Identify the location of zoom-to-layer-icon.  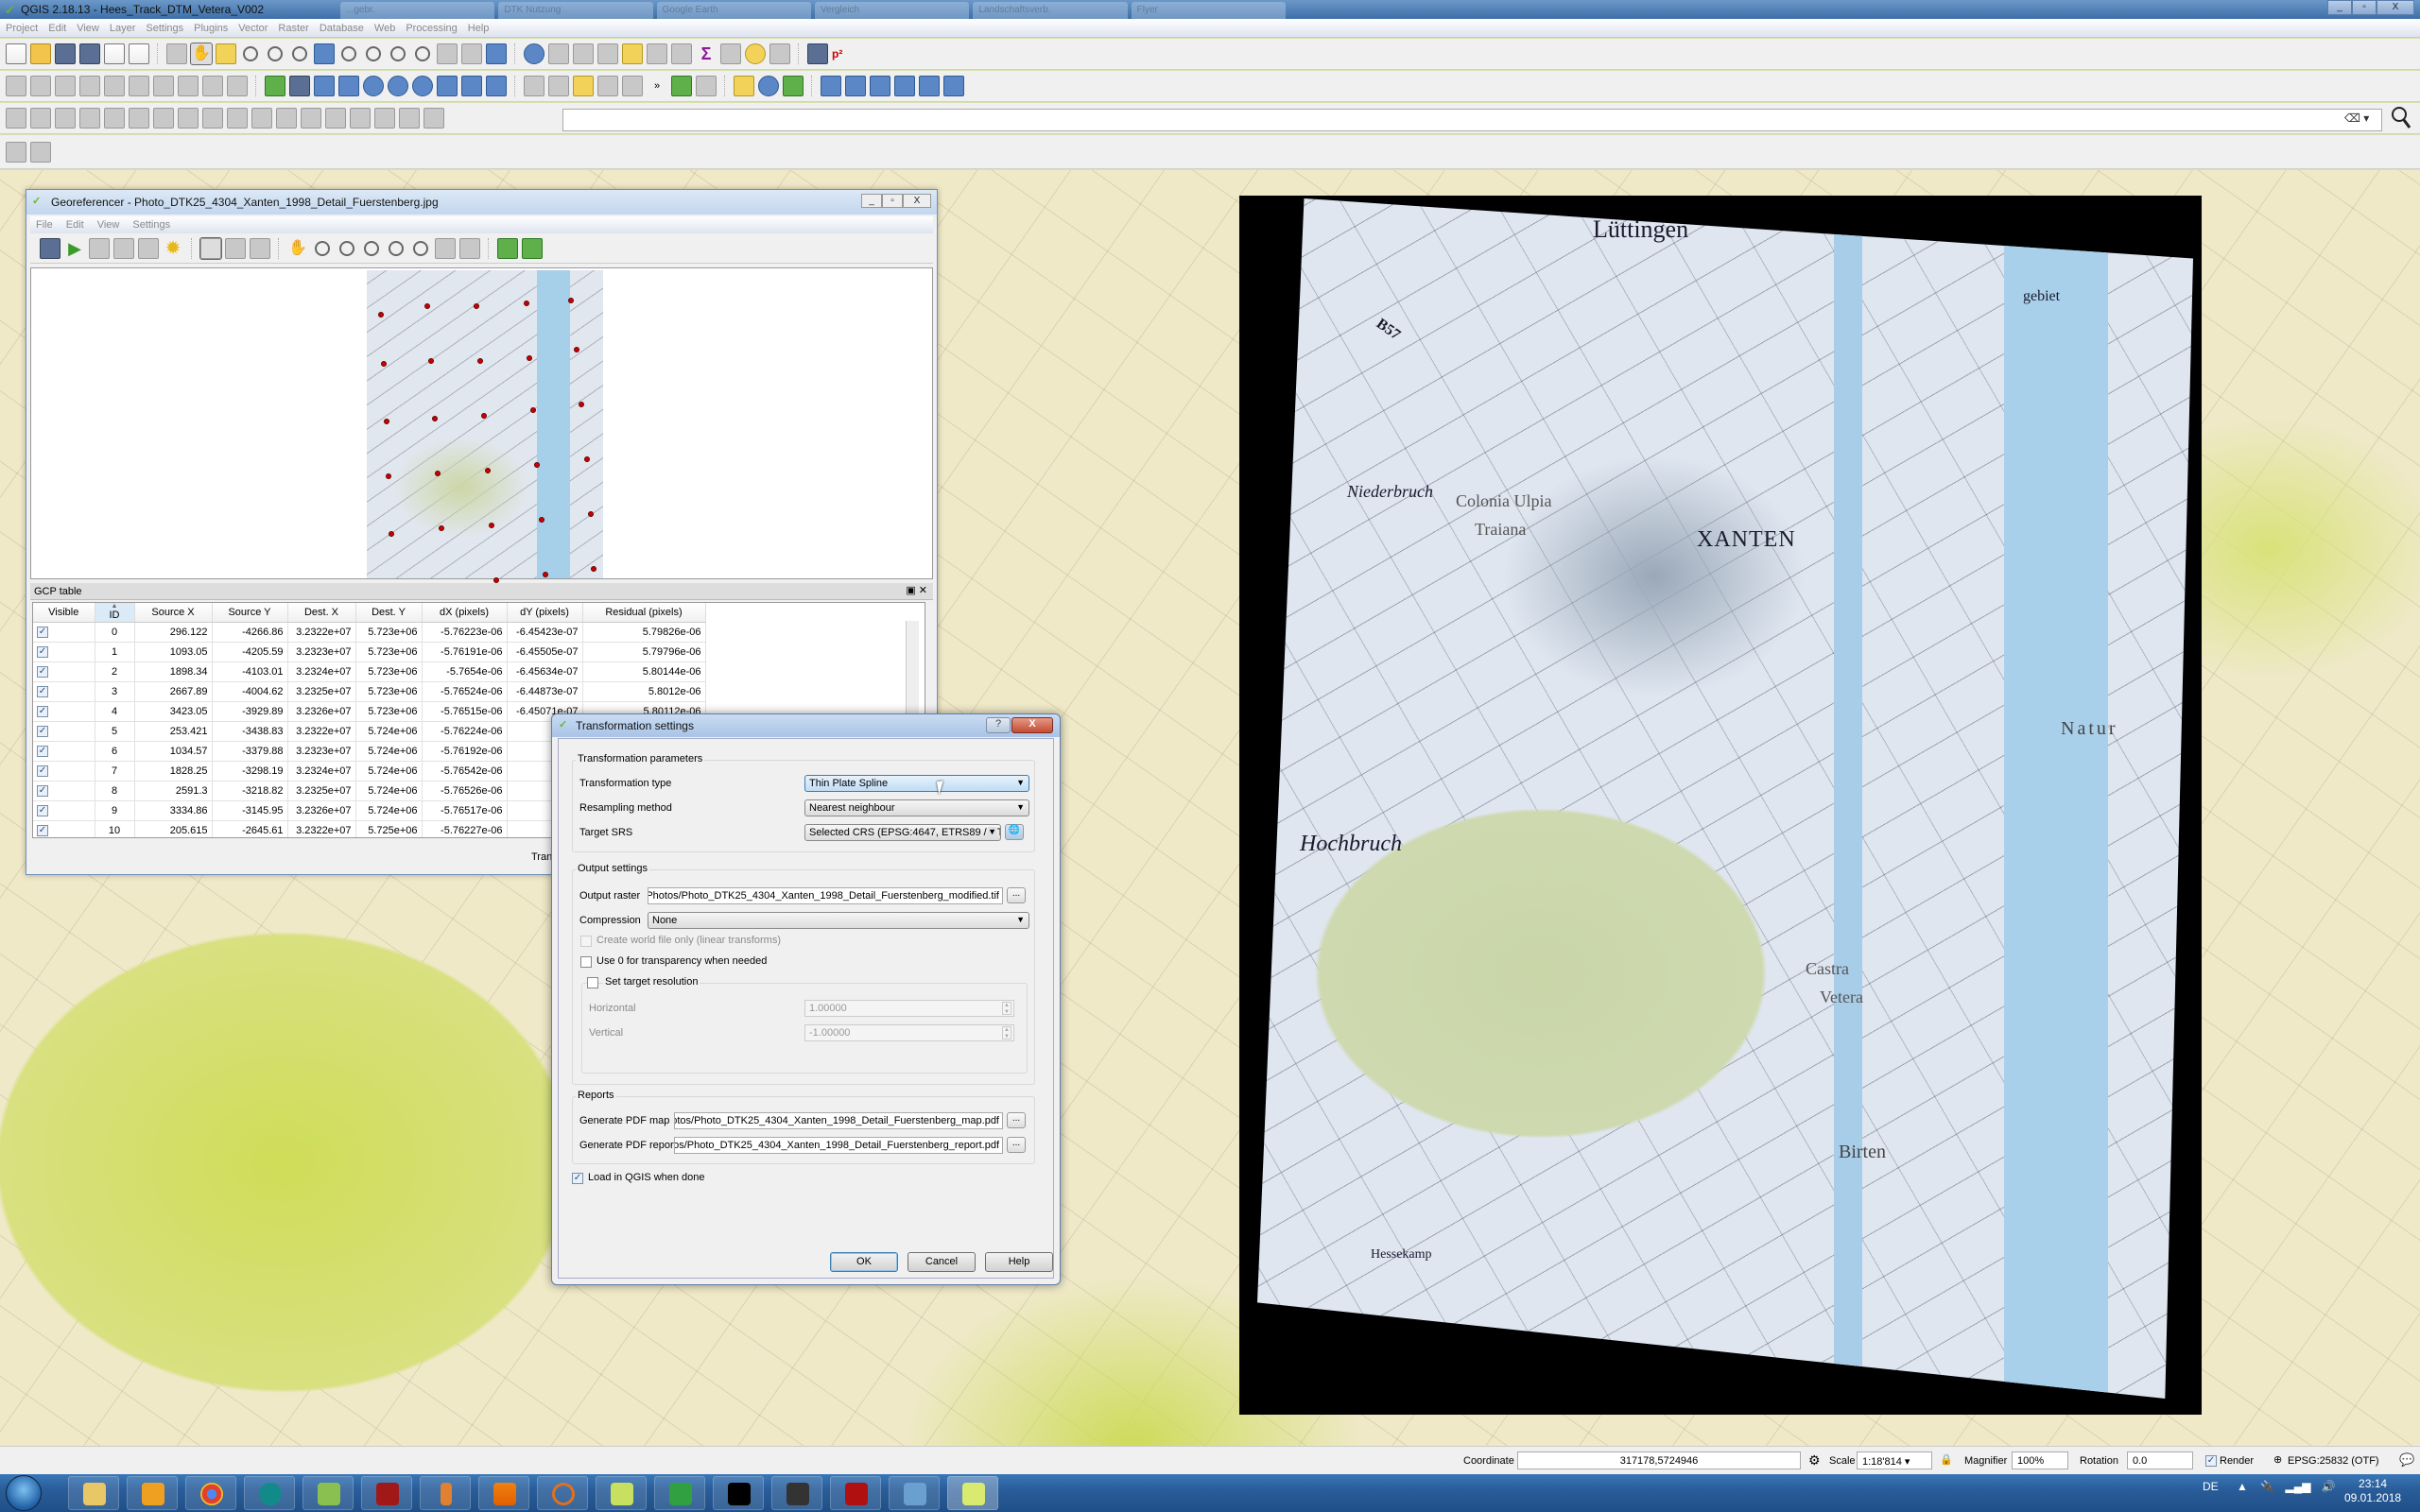
(371, 248).